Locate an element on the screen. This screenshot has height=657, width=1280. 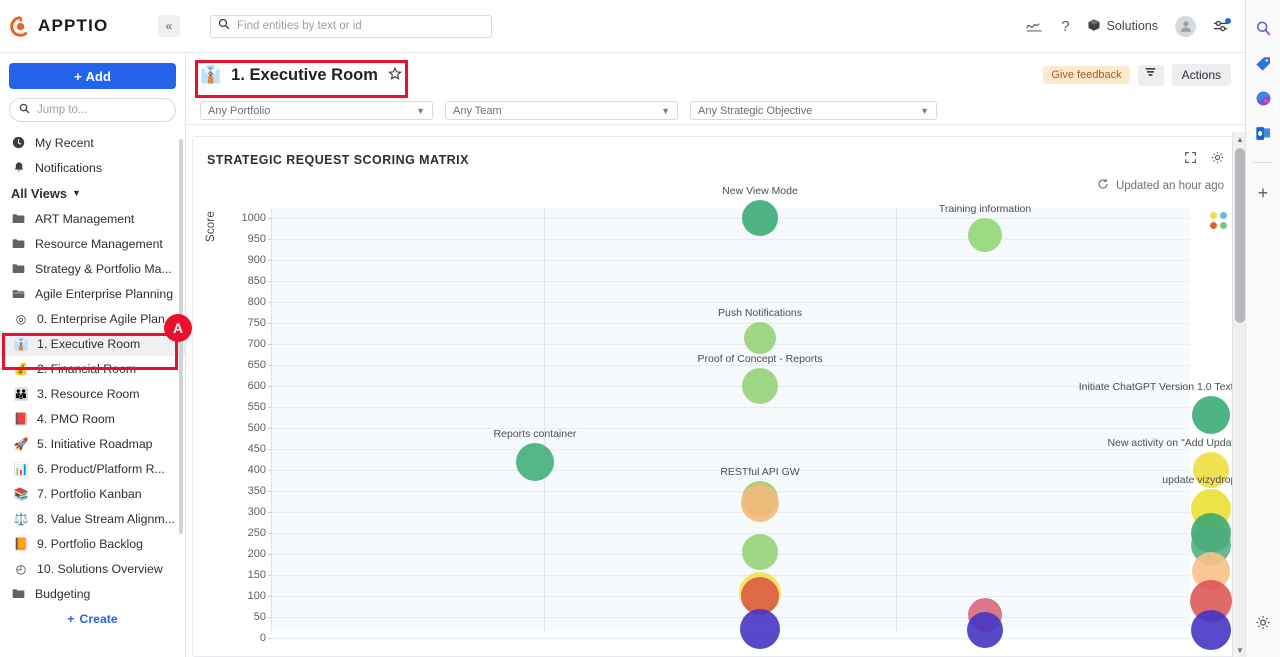
add-button: + Add is located at coordinates (92, 76).